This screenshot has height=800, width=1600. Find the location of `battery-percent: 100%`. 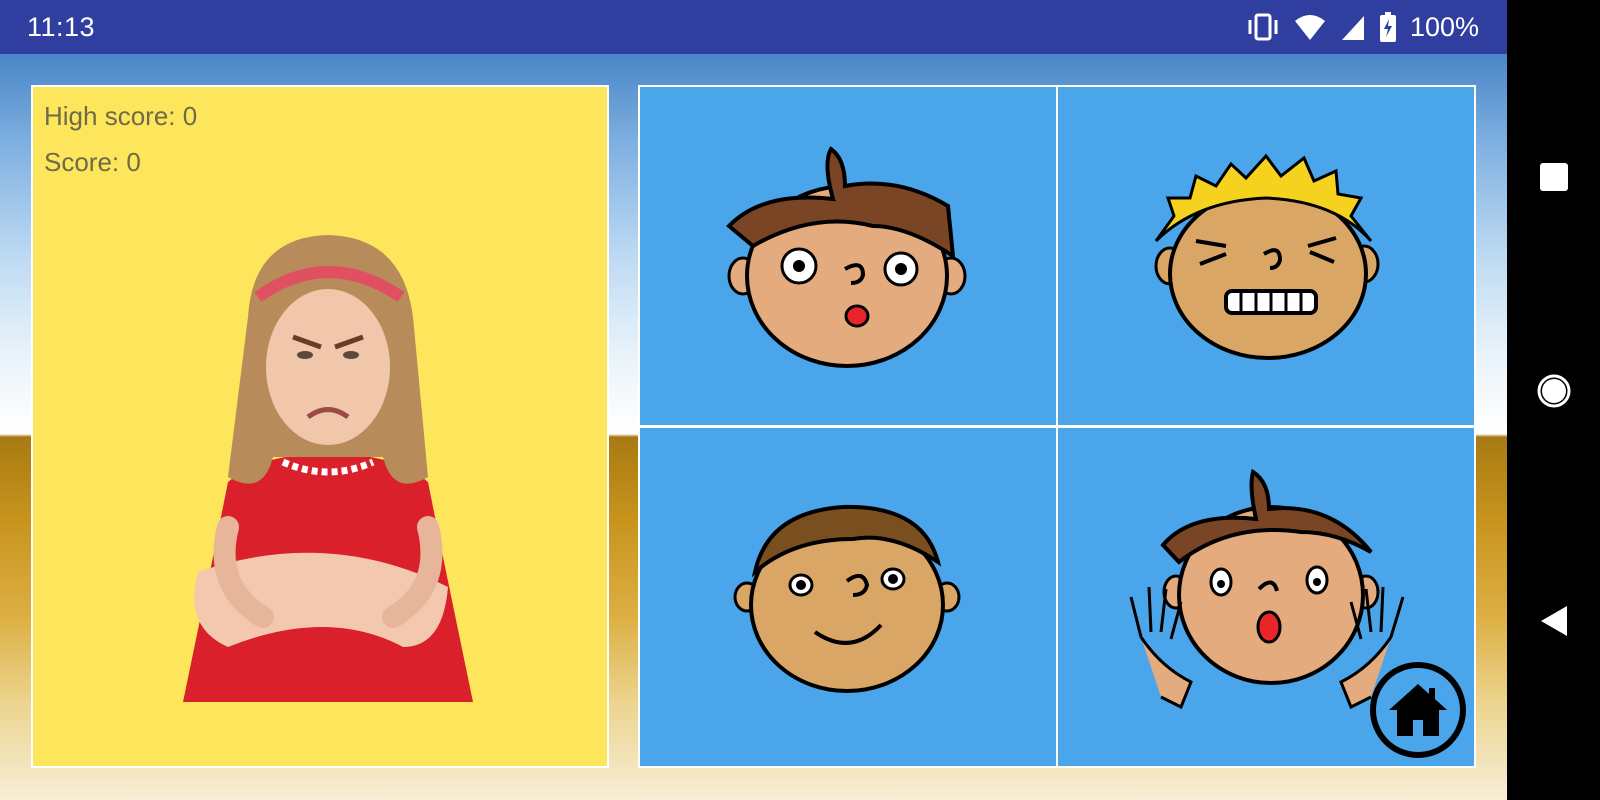

battery-percent: 100% is located at coordinates (1444, 26).